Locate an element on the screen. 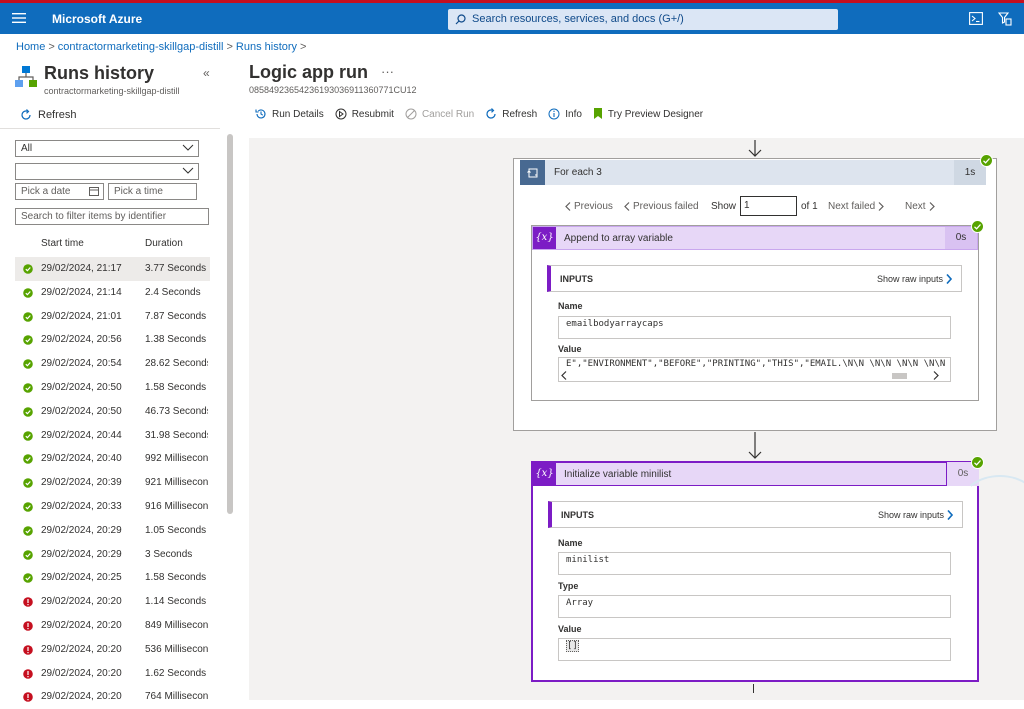 The image size is (1024, 709). table-row: 29/02/2024, 20:29 1.05 Seconds is located at coordinates (112, 531).